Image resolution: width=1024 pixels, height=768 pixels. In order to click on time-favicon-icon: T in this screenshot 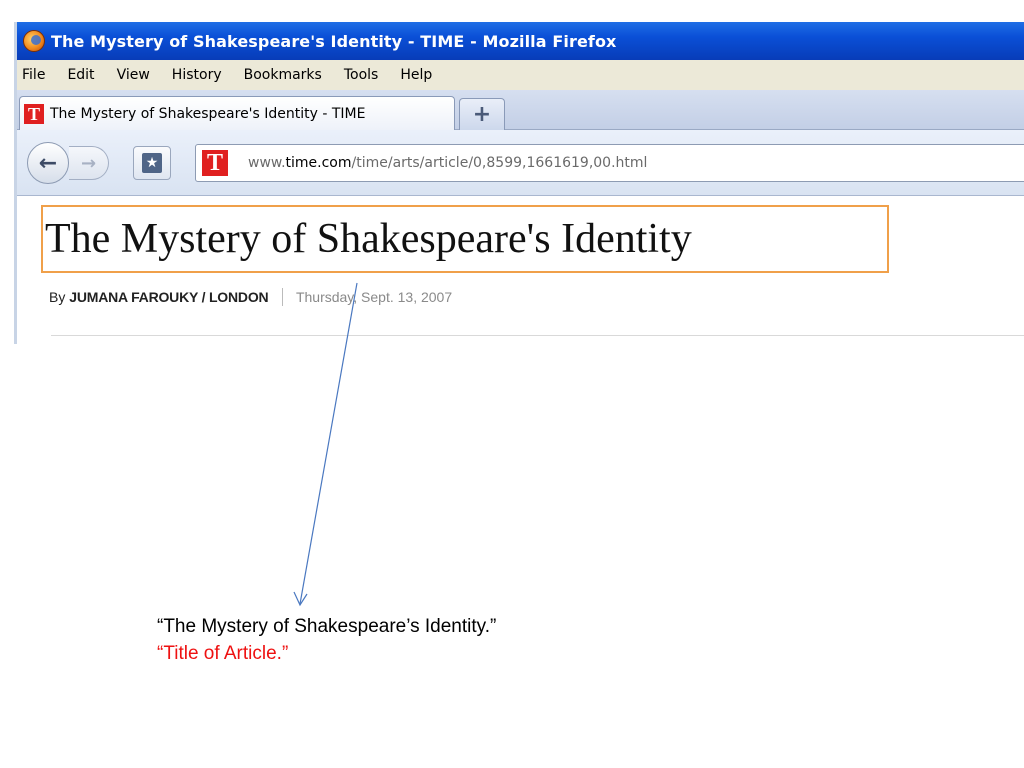, I will do `click(34, 113)`.